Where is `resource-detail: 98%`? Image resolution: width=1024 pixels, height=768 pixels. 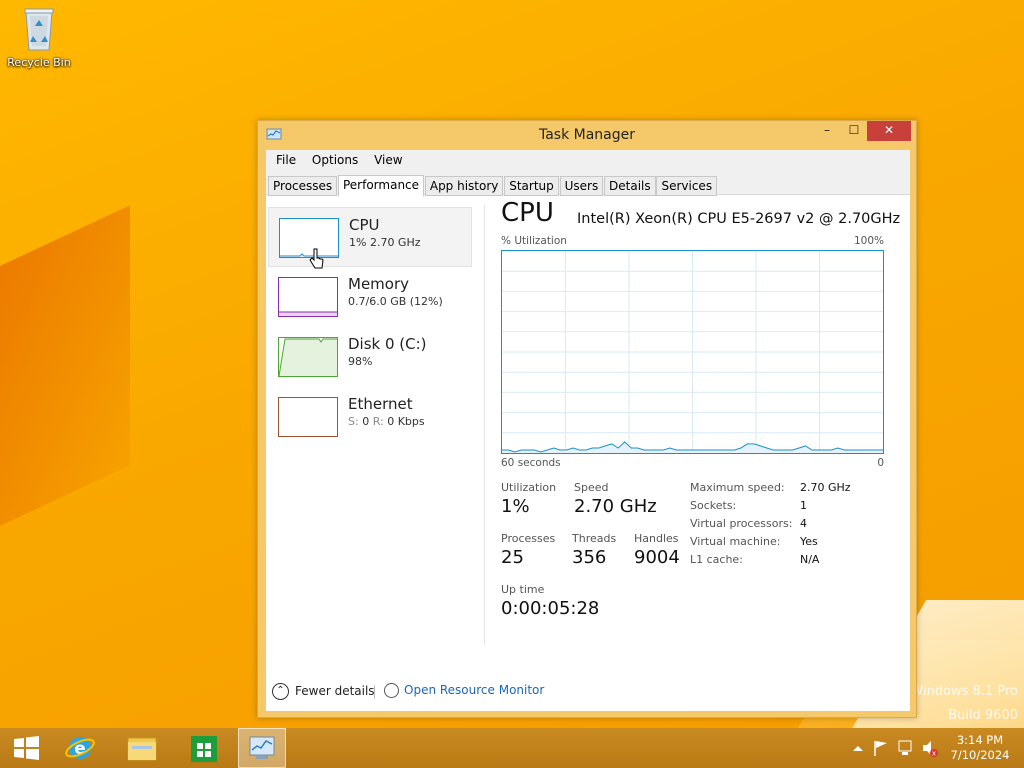 resource-detail: 98% is located at coordinates (360, 361).